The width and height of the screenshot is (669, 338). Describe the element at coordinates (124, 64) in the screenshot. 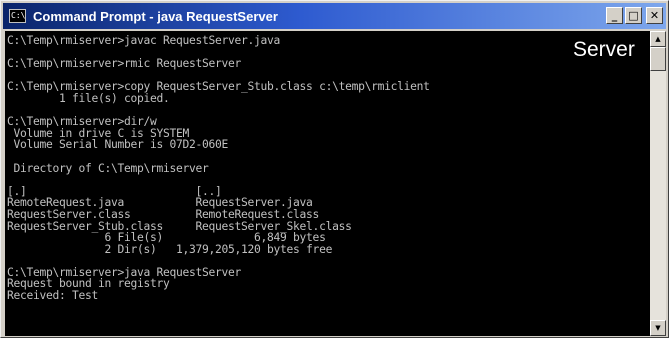

I see `console-line: C:\Temp\rmiserver>rmic RequestServer` at that location.